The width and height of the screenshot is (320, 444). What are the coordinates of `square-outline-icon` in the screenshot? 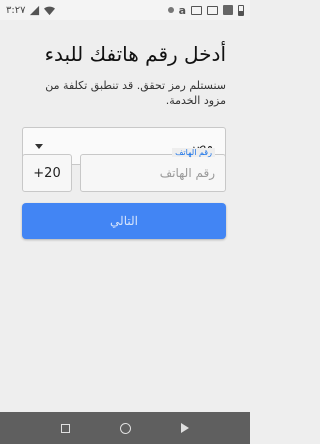 It's located at (196, 10).